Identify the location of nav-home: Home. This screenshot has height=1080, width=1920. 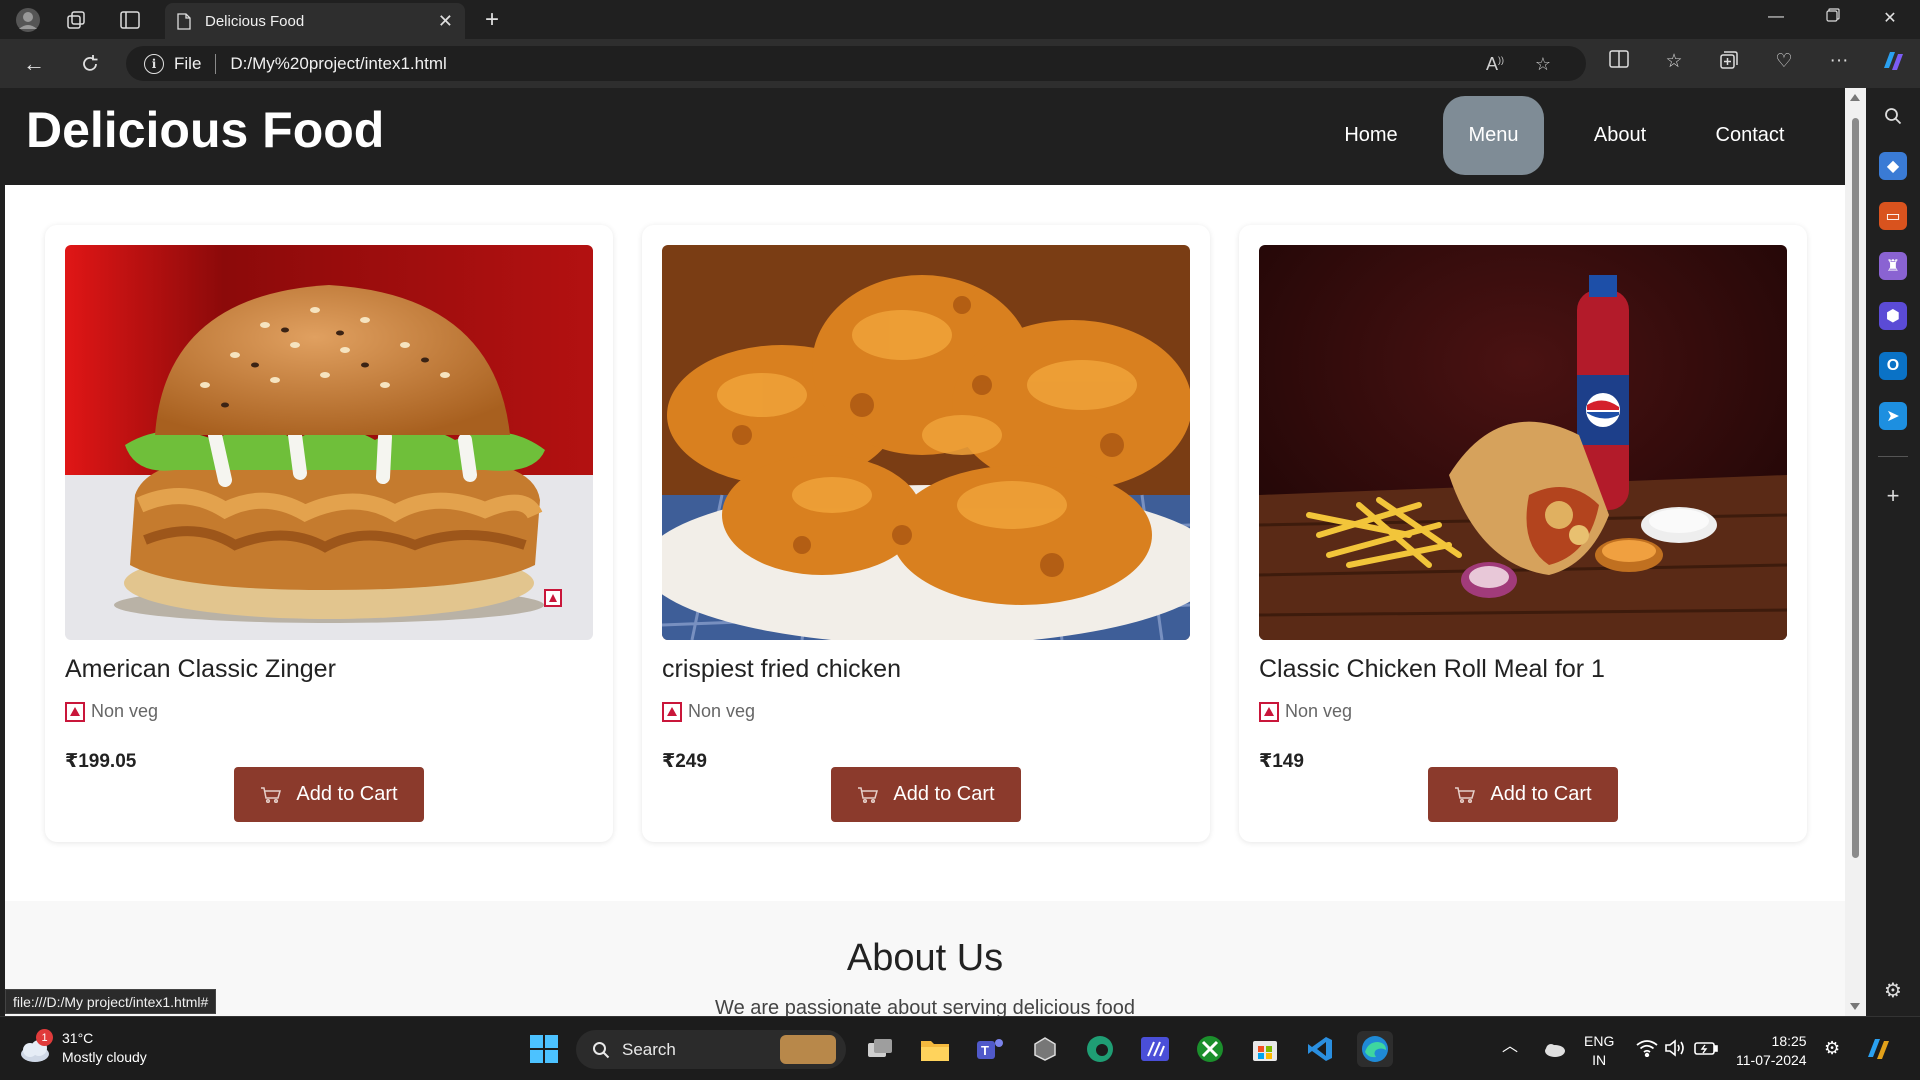
(1371, 135).